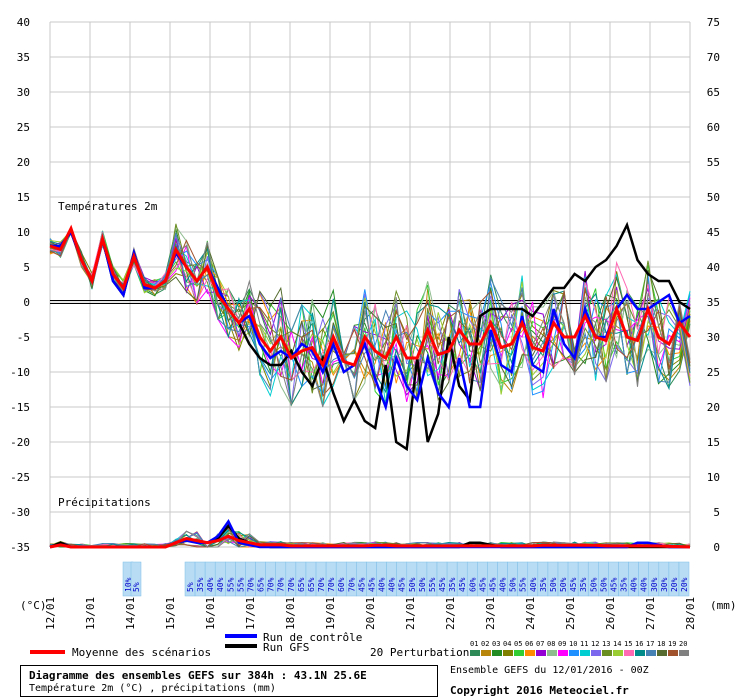 This screenshot has height=700, width=740. I want to click on perturbation-id: 16, so click(639, 644).